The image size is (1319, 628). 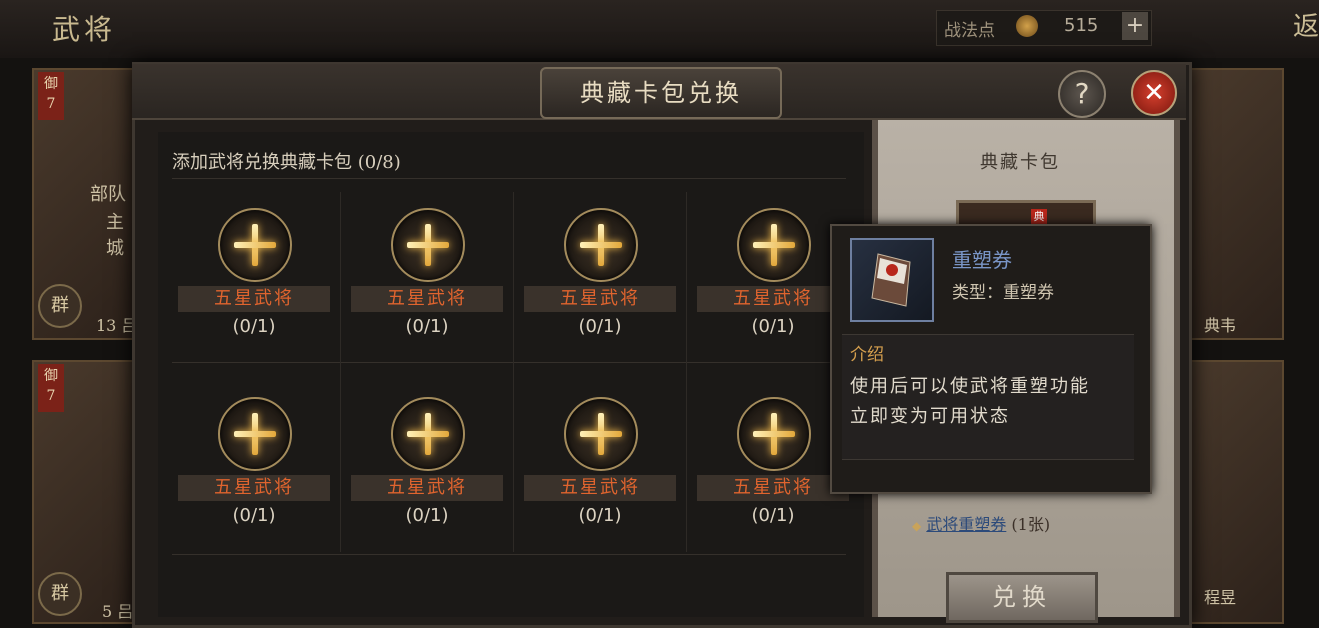 I want to click on slot-panel-title: 添加武将兑换典藏卡包 (0/8), so click(x=286, y=162).